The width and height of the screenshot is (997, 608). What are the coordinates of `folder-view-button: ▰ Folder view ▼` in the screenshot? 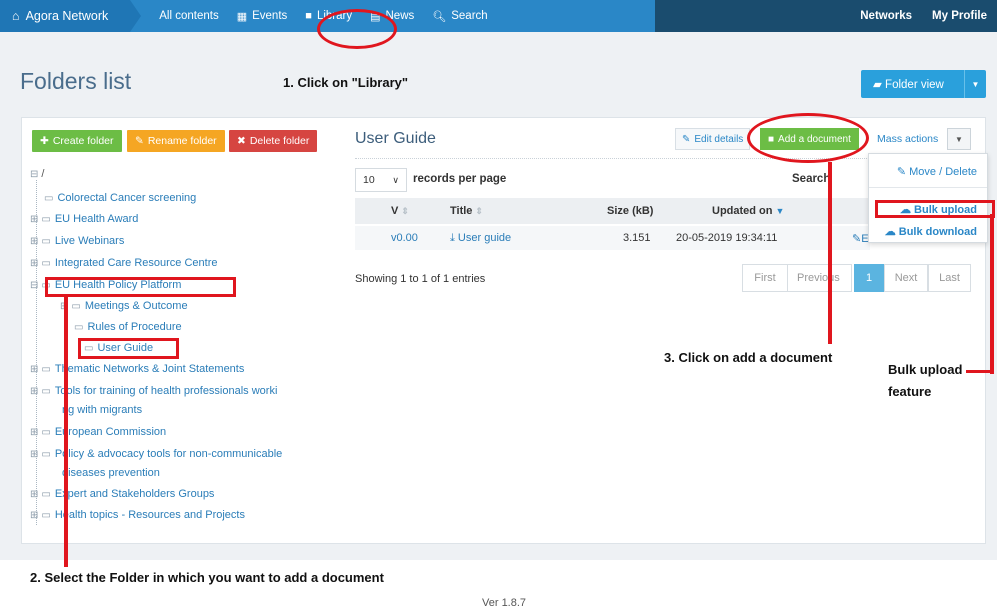 It's located at (923, 84).